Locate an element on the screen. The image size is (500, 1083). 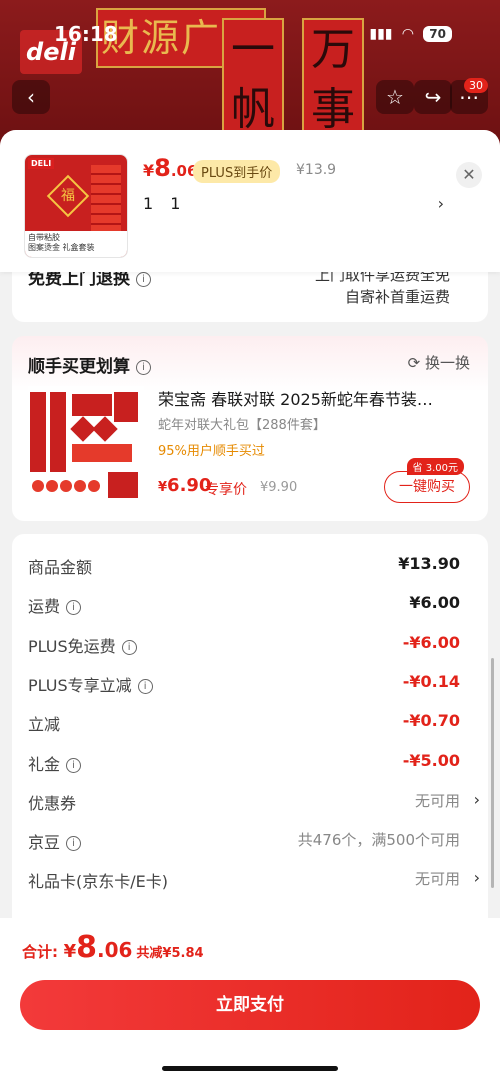
share-button: ↪ is located at coordinates (433, 97).